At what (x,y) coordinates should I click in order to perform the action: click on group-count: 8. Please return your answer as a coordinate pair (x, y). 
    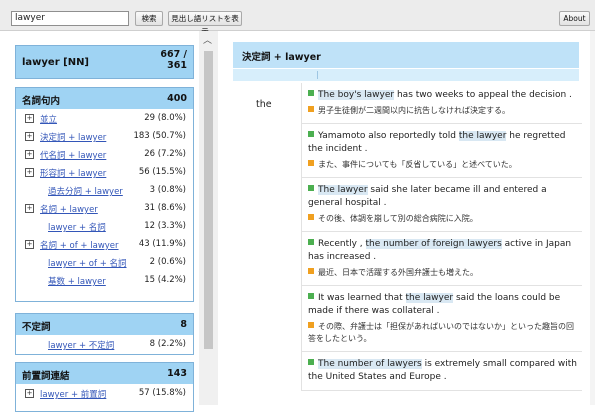
    Looking at the image, I should click on (183, 324).